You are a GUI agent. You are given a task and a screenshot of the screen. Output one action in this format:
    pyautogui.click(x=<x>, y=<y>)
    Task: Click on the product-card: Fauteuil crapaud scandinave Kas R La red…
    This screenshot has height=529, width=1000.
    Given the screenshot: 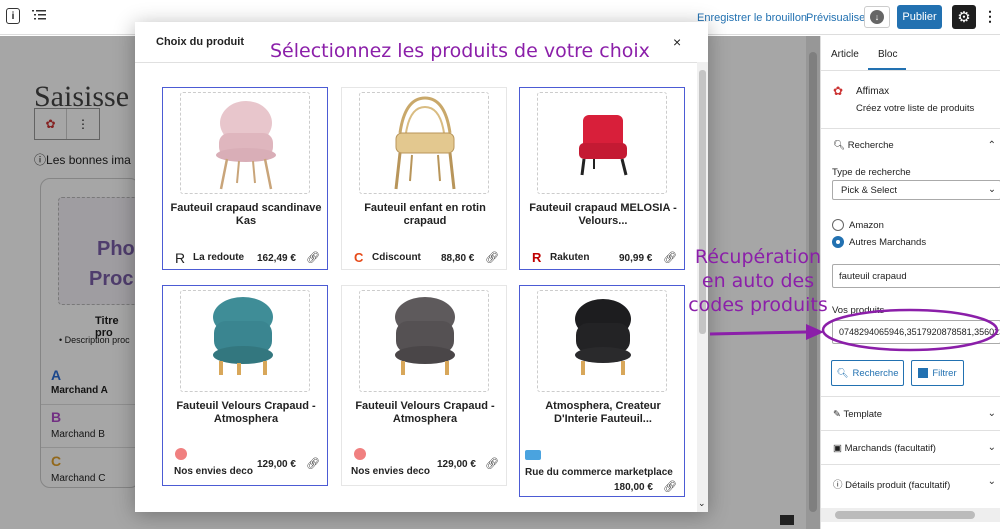 What is the action you would take?
    pyautogui.click(x=245, y=178)
    